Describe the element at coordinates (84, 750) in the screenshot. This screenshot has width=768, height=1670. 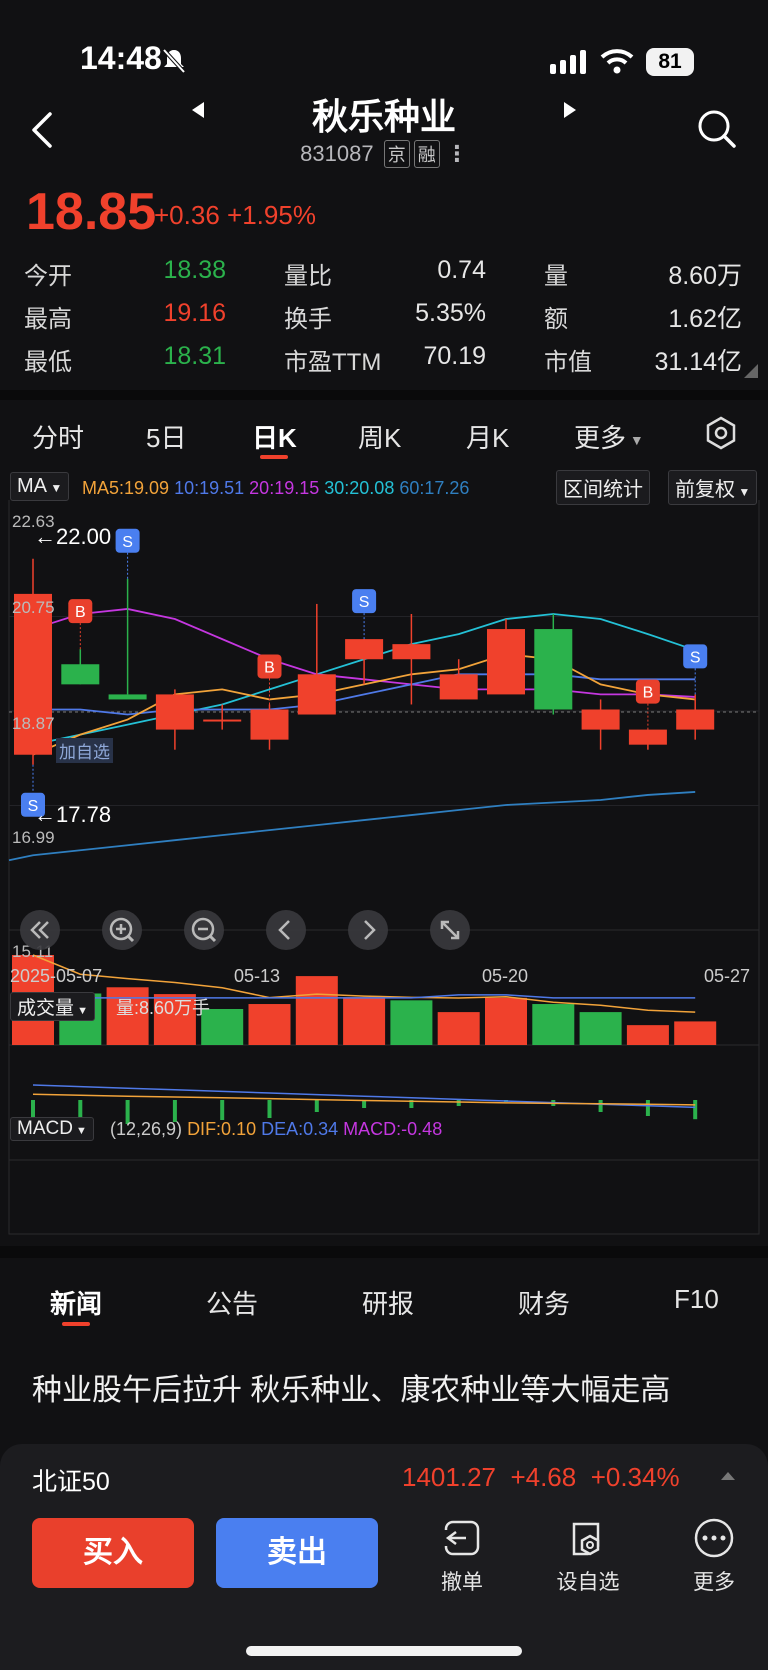
I see `add-watch-tag: 加自选` at that location.